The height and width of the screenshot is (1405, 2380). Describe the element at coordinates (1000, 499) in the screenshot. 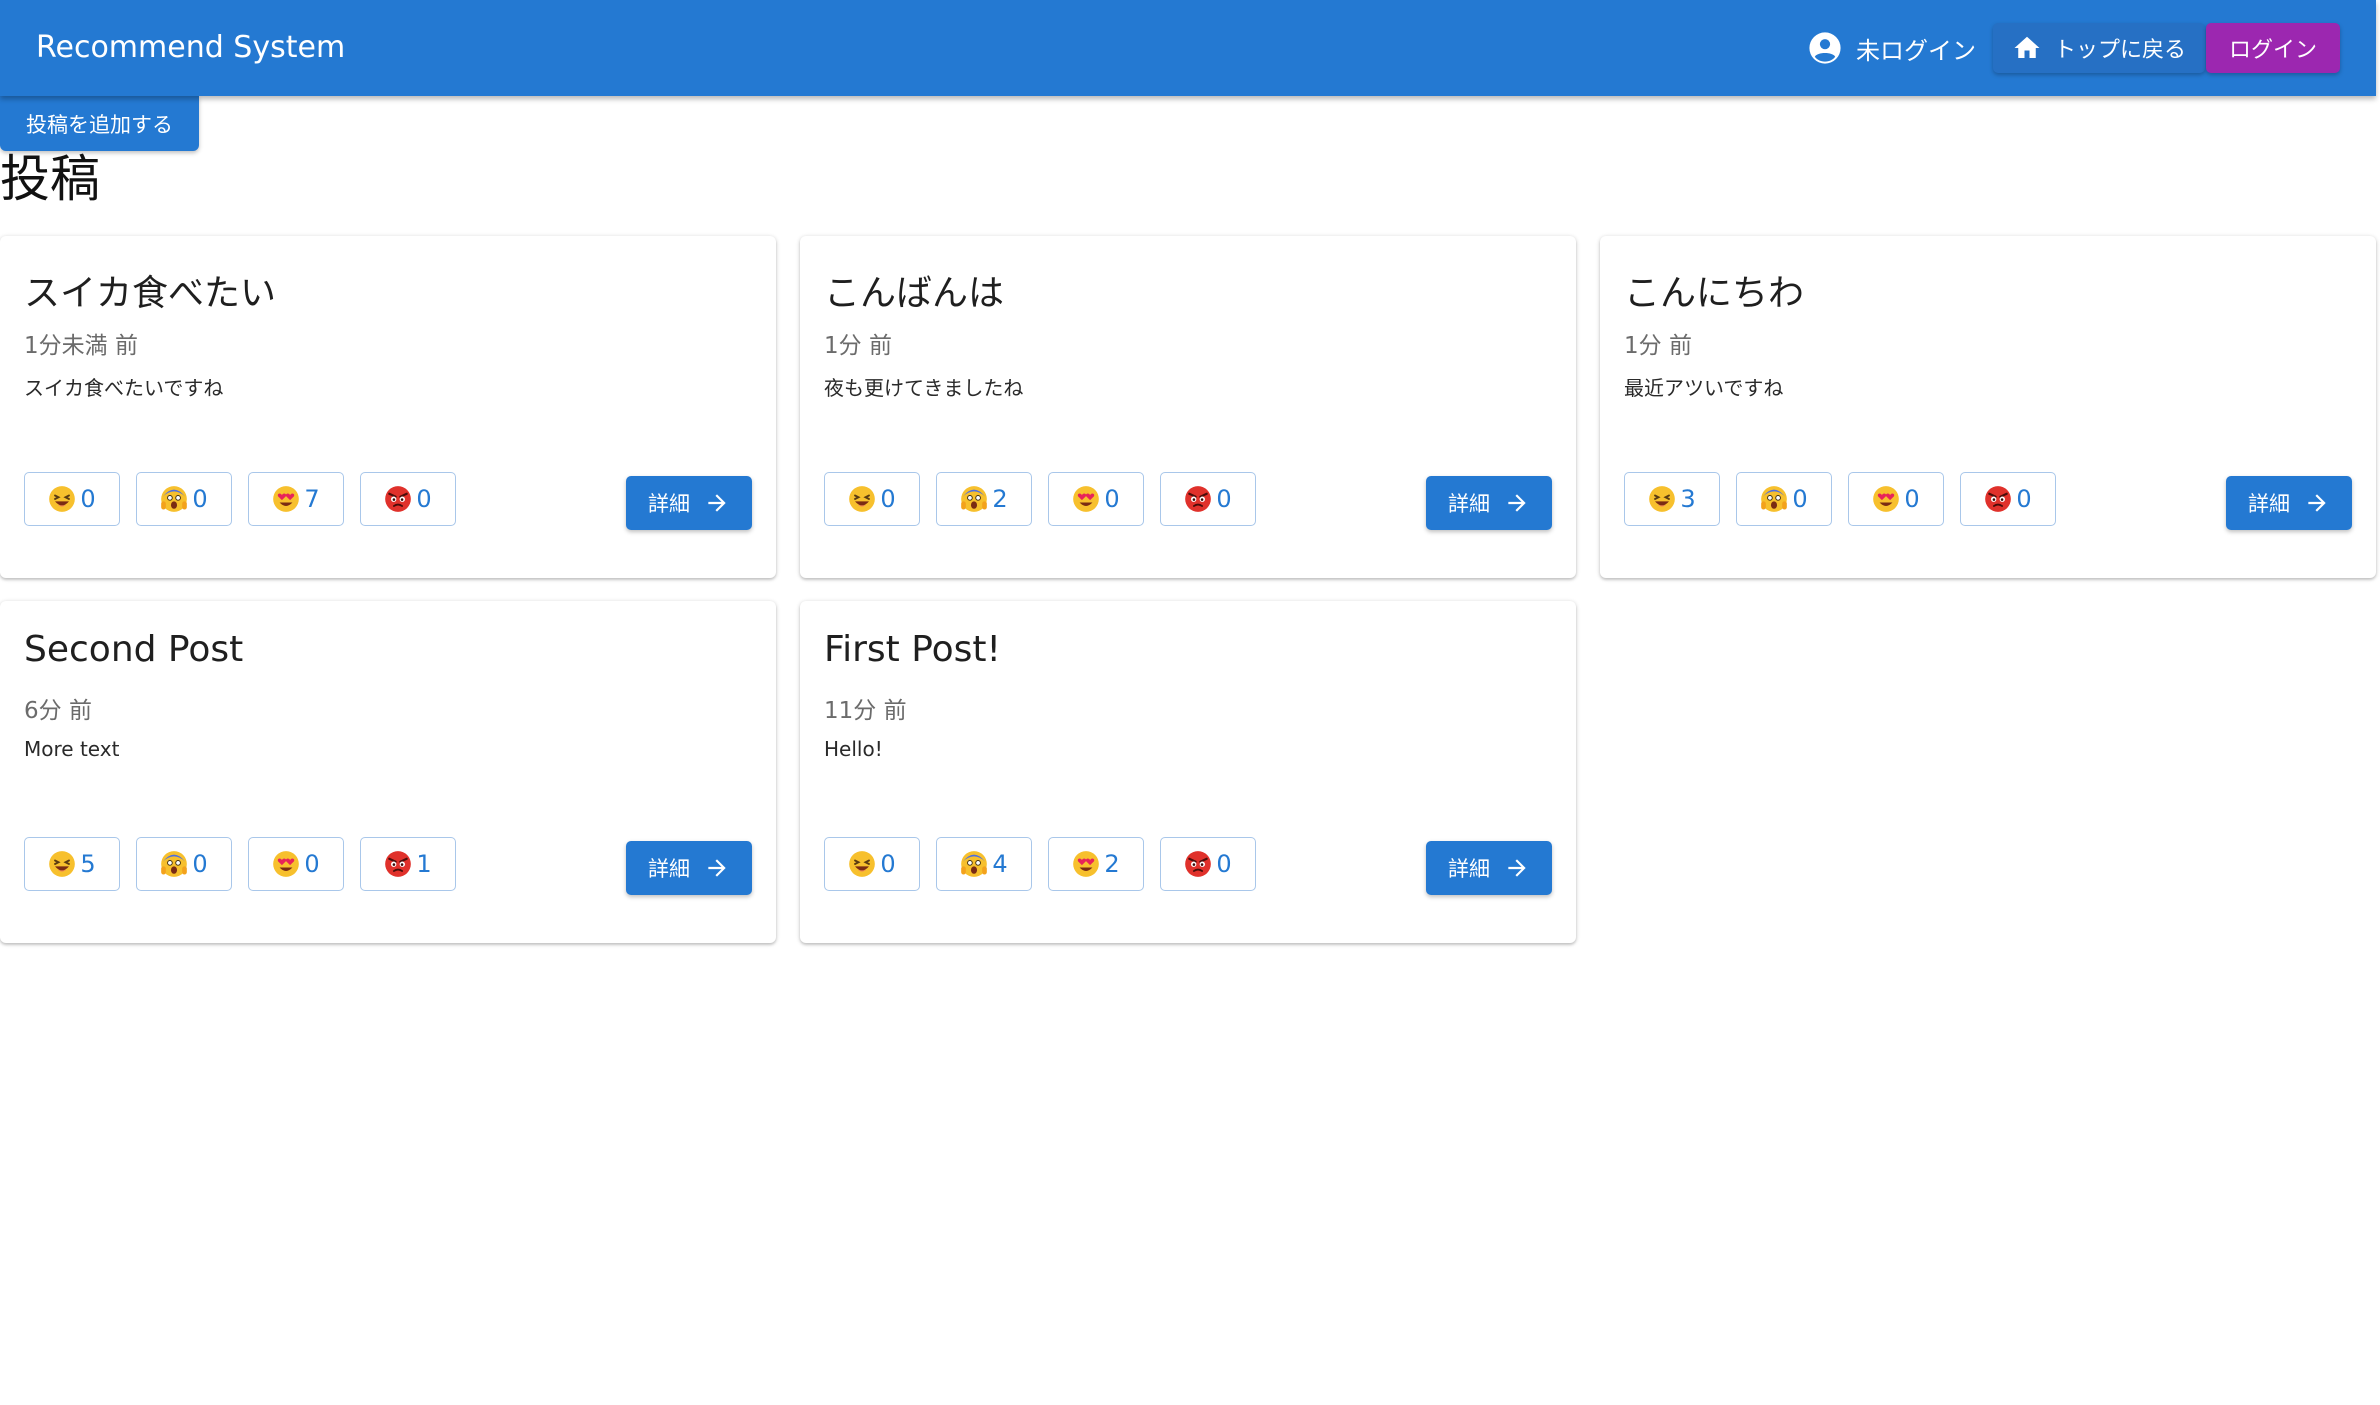

I see `reaction-scream-count: 2` at that location.